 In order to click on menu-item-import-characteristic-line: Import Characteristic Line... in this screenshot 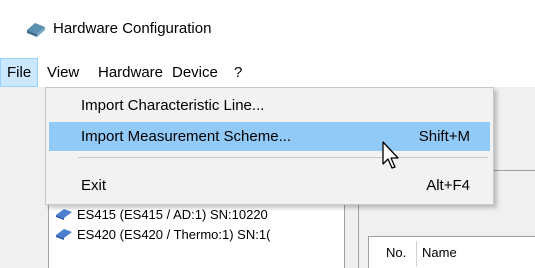, I will do `click(269, 105)`.